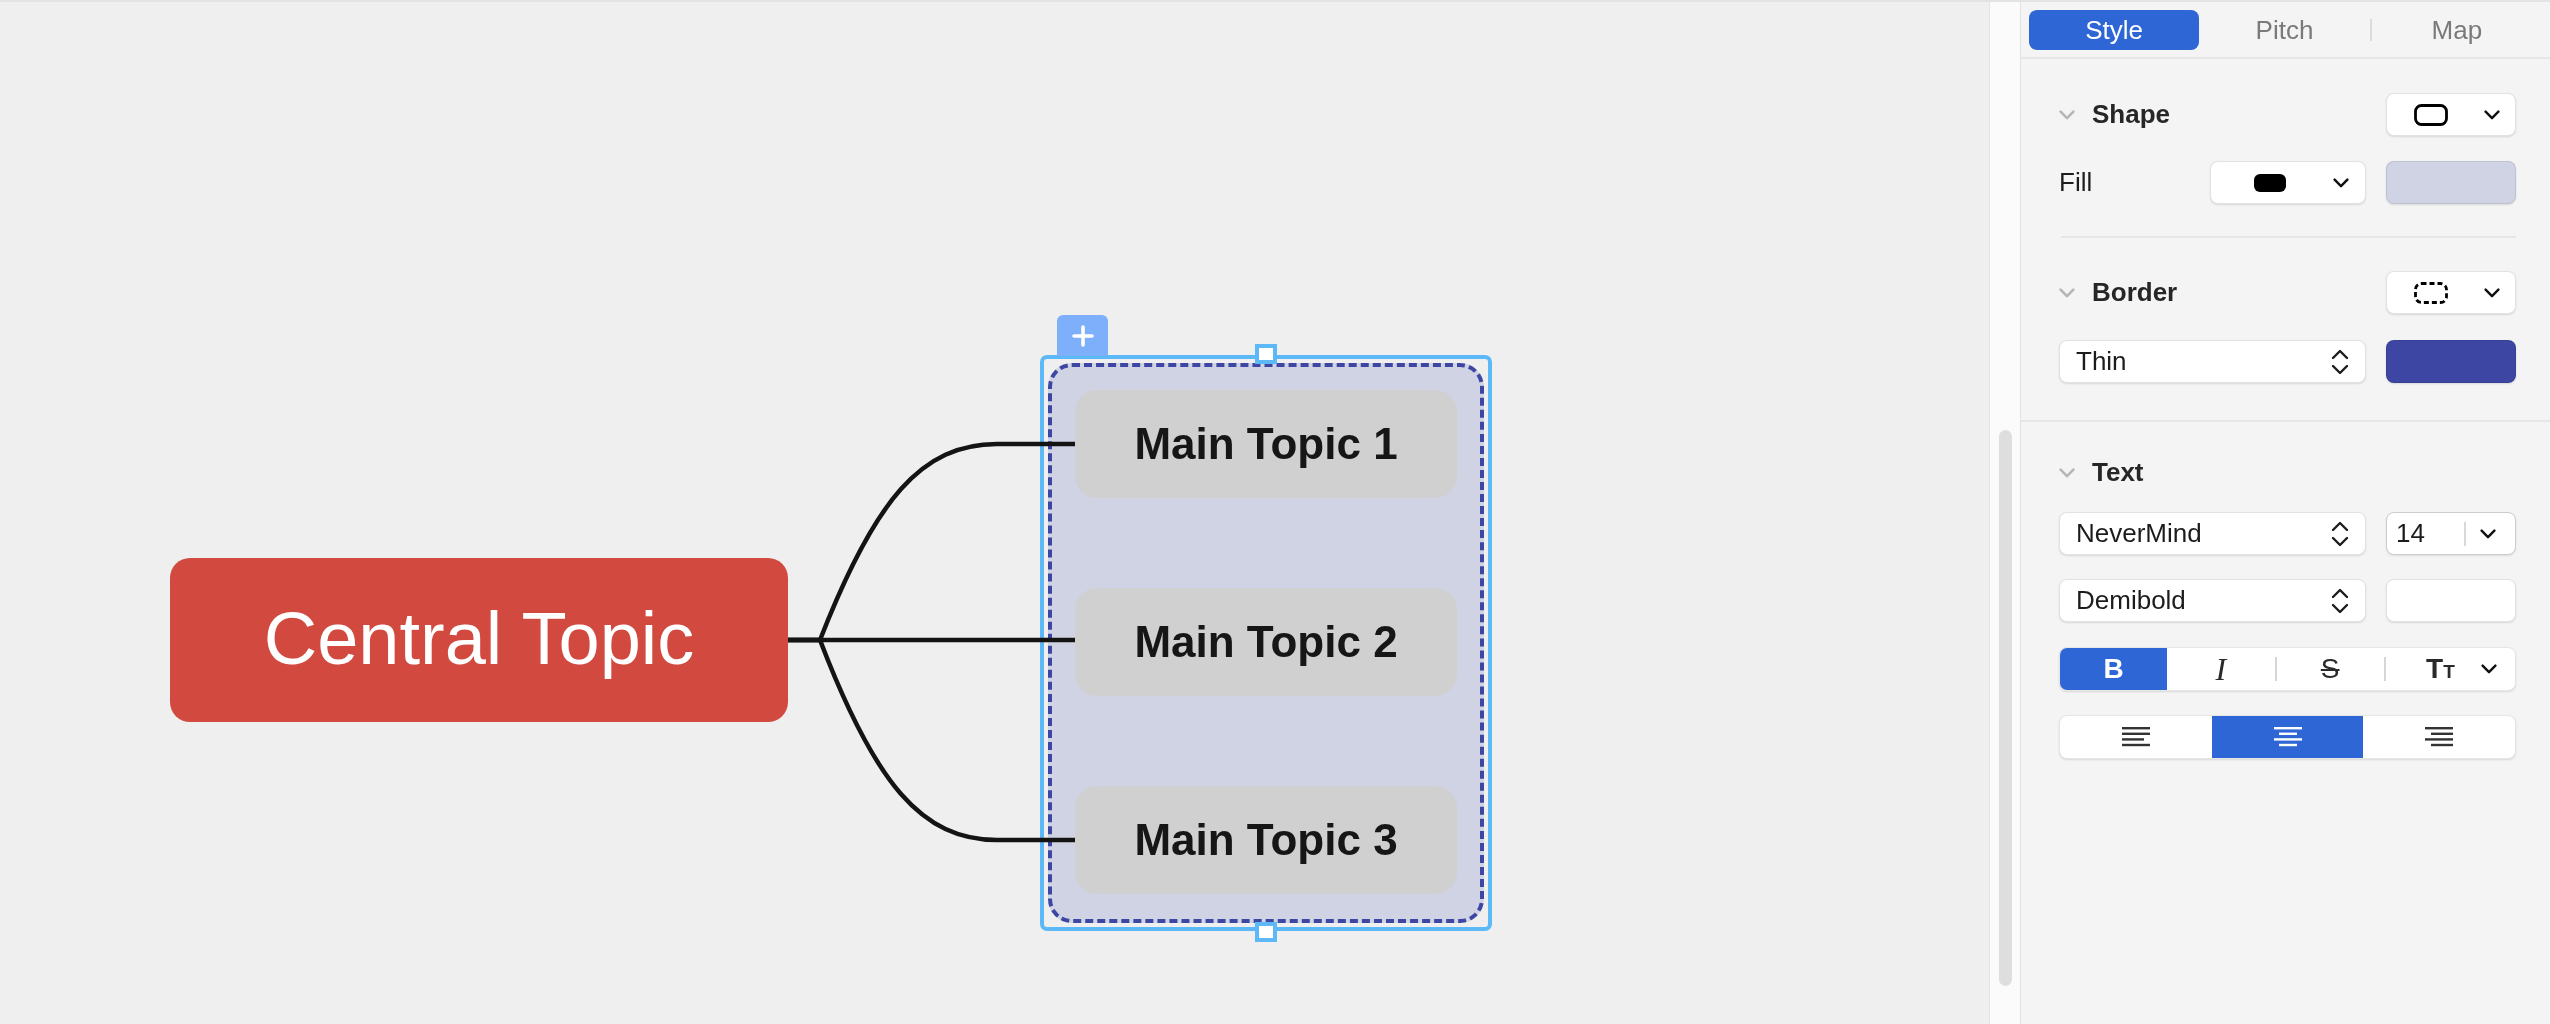  I want to click on fill-swatch-icon, so click(2451, 182).